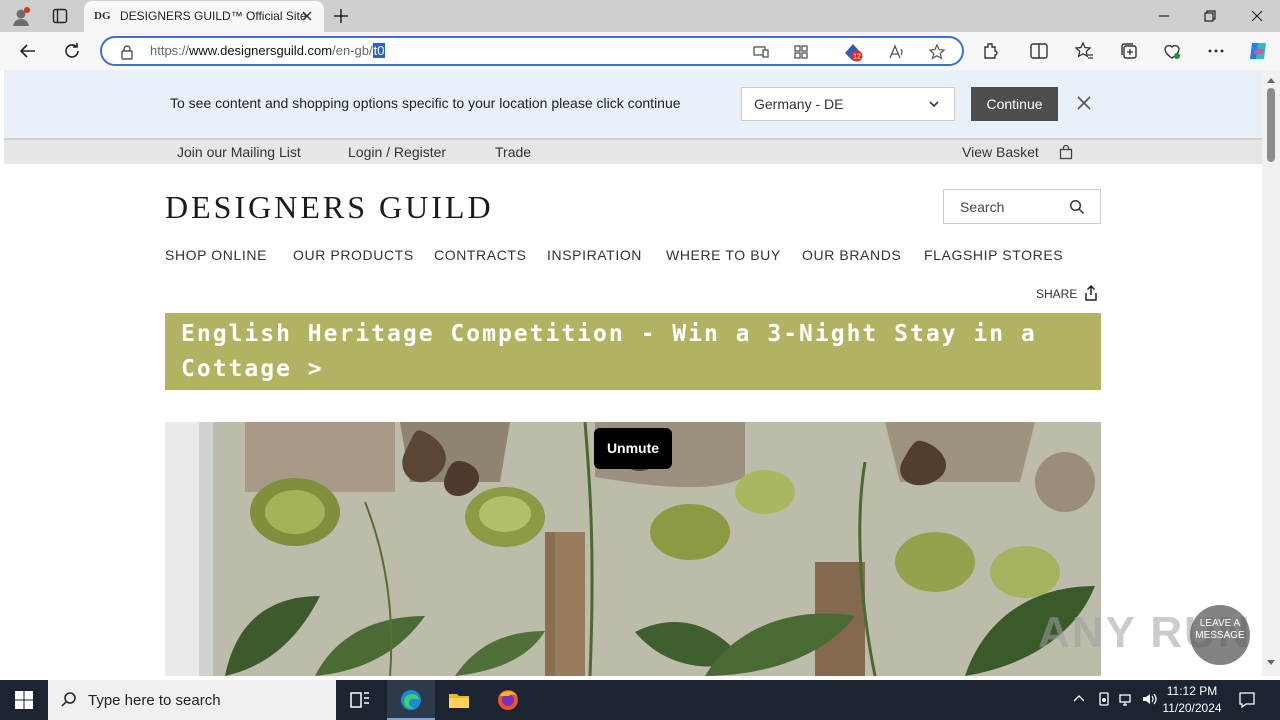 This screenshot has width=1280, height=720. Describe the element at coordinates (513, 152) in the screenshot. I see `trade-link: Trade` at that location.